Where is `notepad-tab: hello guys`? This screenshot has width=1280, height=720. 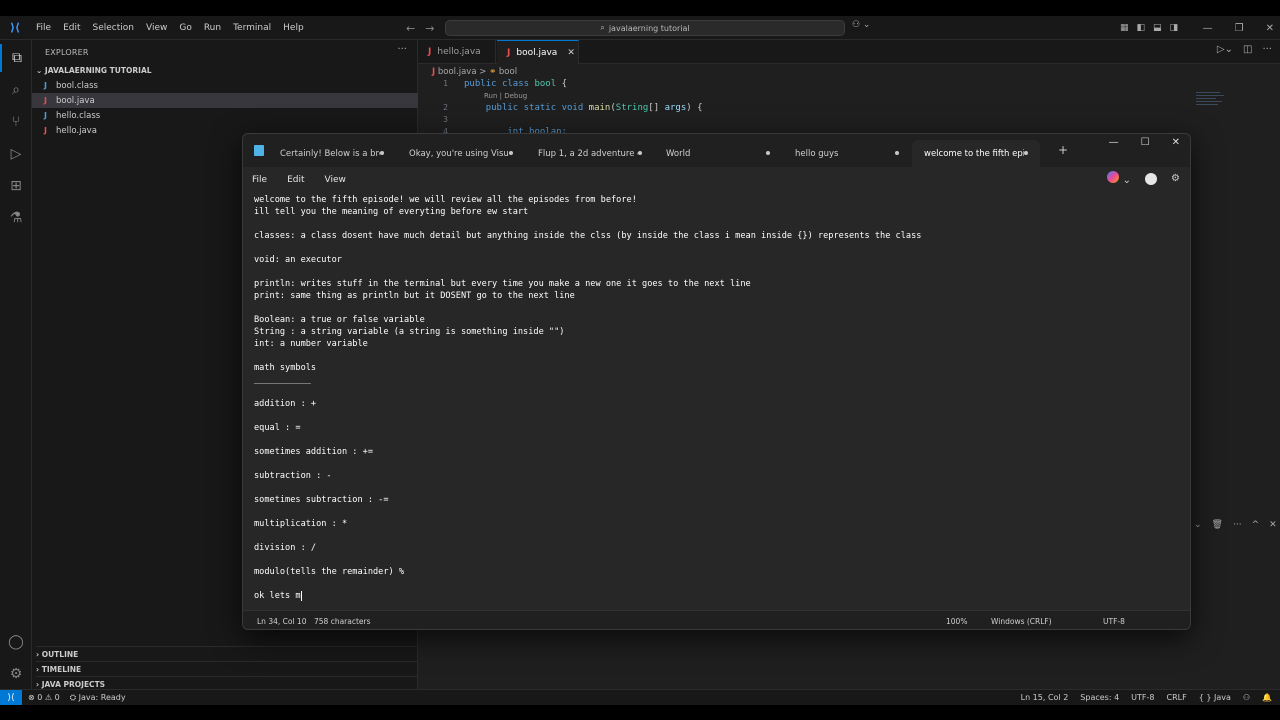 notepad-tab: hello guys is located at coordinates (847, 153).